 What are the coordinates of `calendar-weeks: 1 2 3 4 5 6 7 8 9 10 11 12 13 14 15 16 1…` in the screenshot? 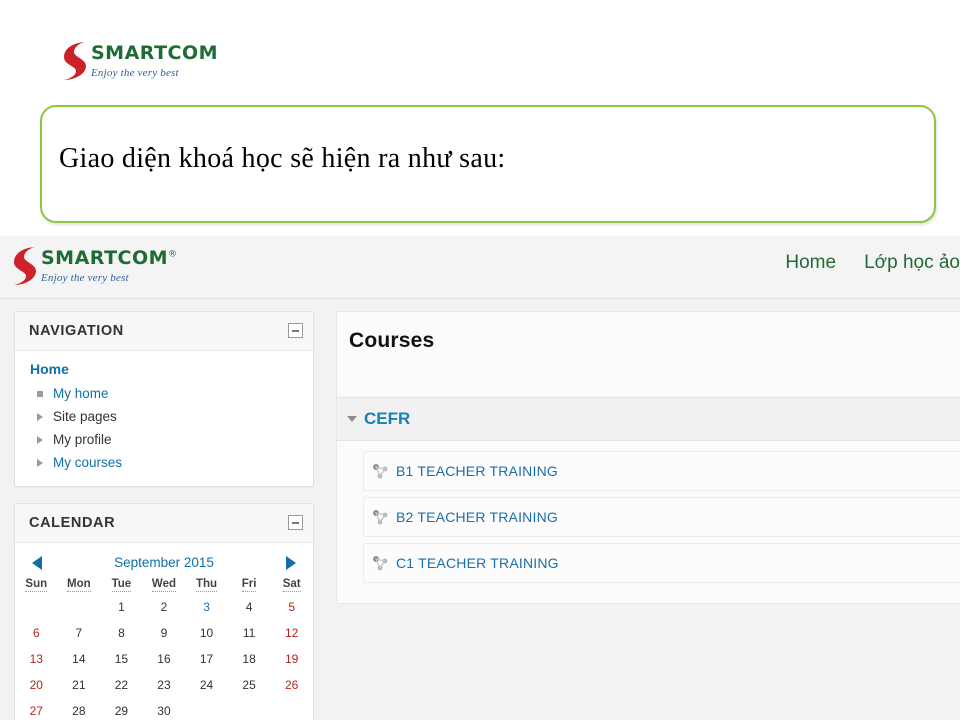 It's located at (164, 657).